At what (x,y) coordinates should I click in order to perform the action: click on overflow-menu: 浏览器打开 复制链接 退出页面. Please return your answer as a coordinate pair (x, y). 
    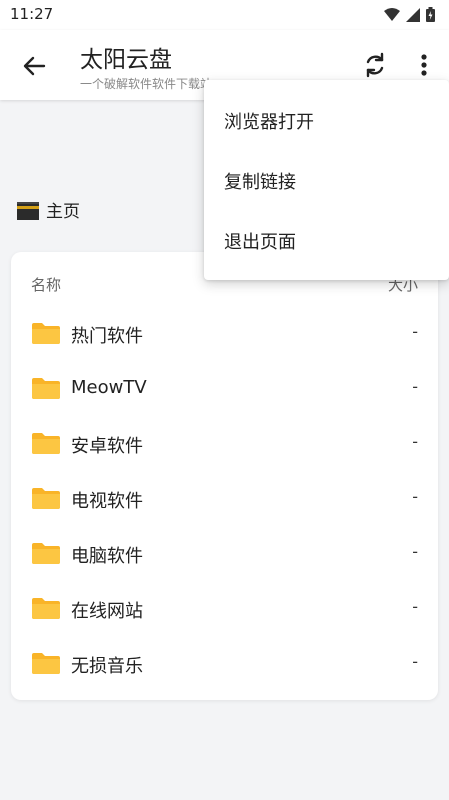
    Looking at the image, I should click on (326, 180).